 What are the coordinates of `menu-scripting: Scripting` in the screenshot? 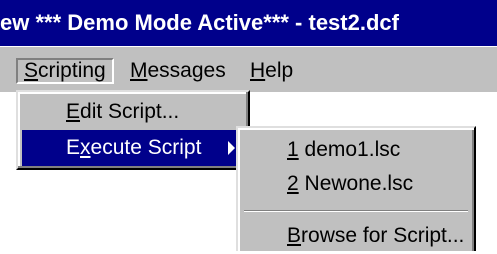 It's located at (65, 71).